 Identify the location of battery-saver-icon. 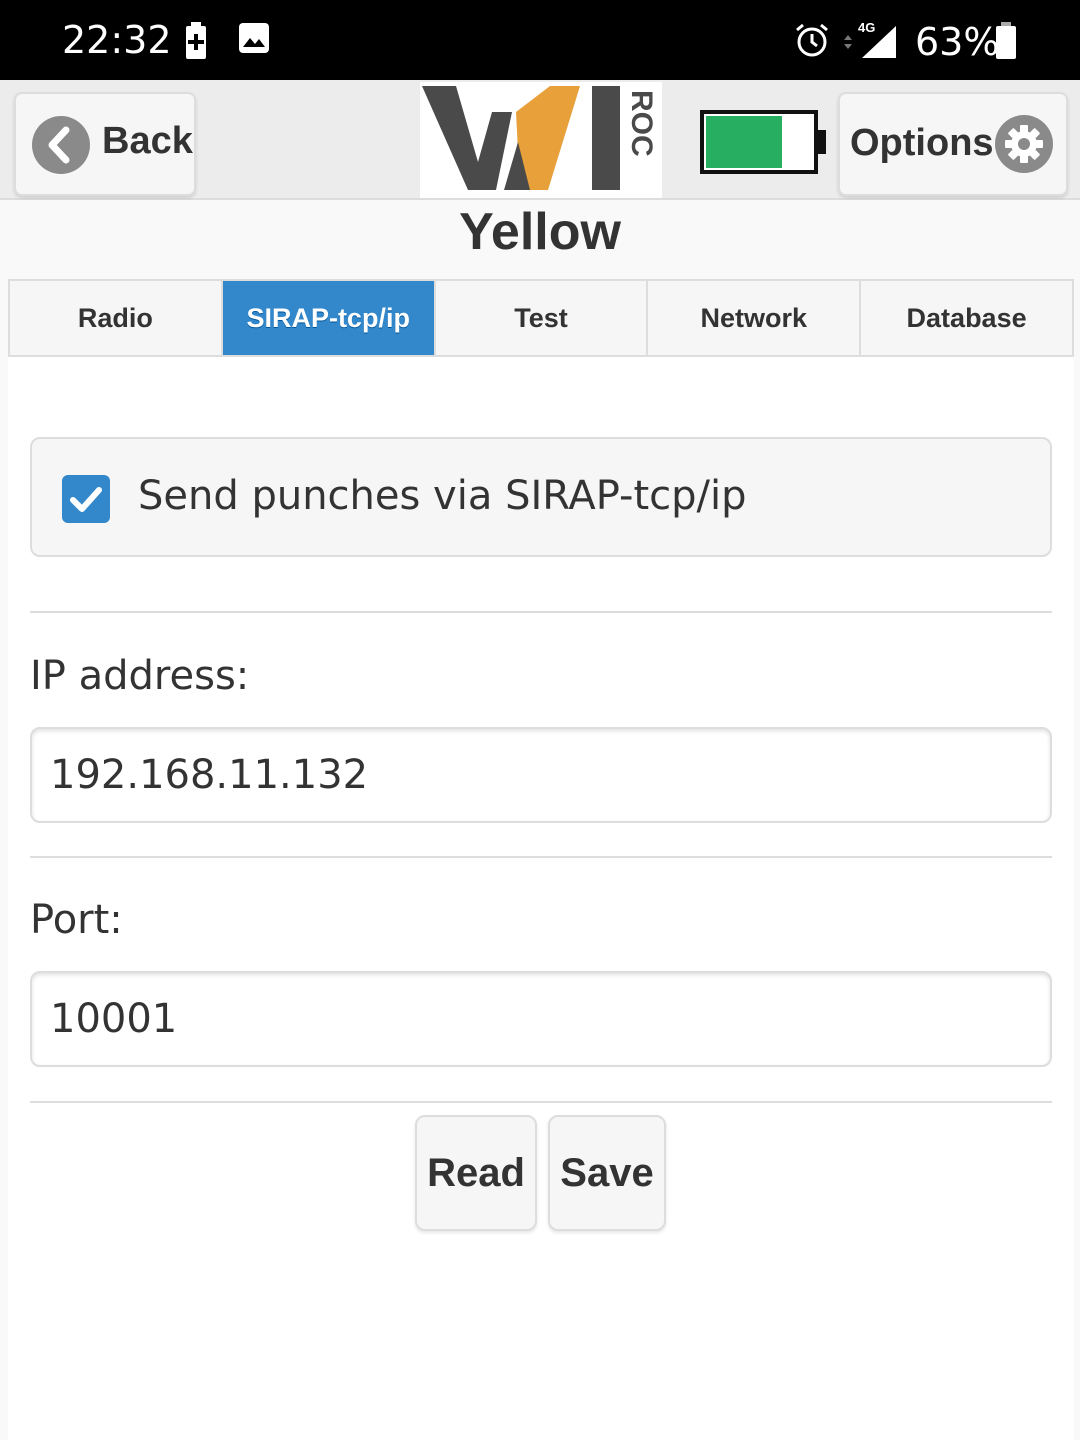
(196, 40).